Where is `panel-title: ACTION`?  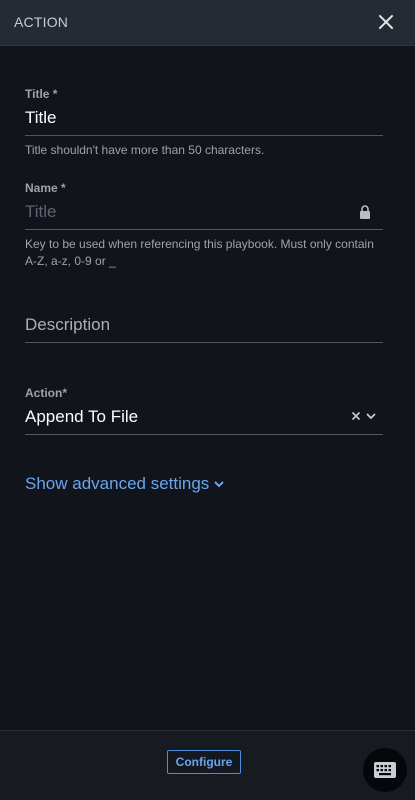
panel-title: ACTION is located at coordinates (41, 22).